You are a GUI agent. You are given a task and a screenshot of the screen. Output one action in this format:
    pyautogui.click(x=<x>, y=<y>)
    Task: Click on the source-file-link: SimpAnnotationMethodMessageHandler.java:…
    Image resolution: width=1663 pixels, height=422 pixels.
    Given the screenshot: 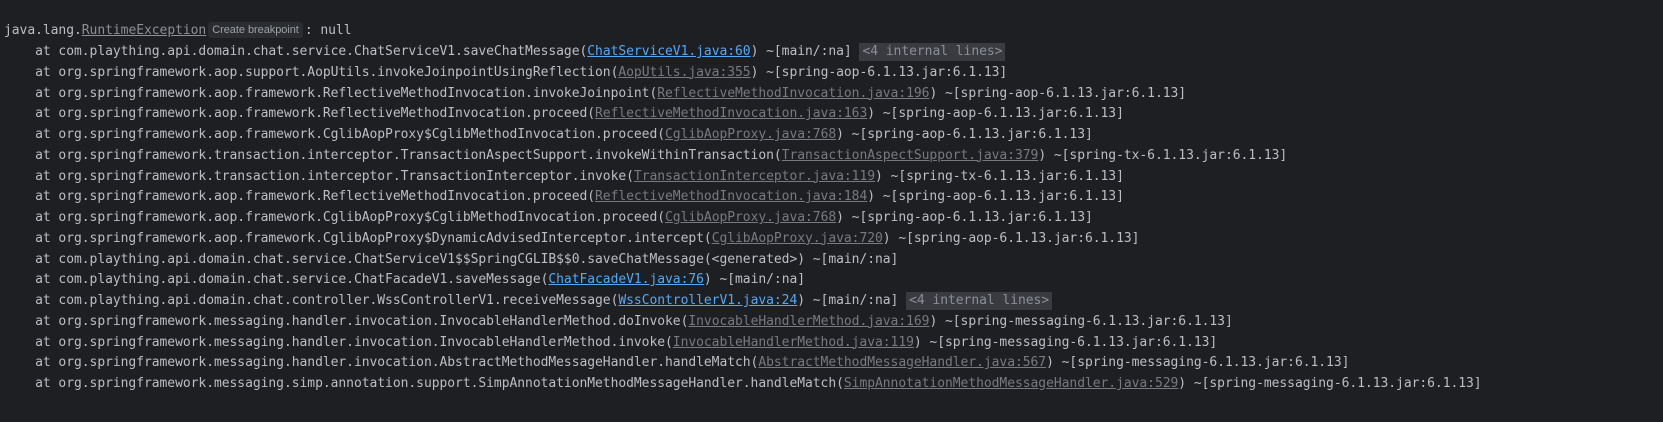 What is the action you would take?
    pyautogui.click(x=1011, y=383)
    